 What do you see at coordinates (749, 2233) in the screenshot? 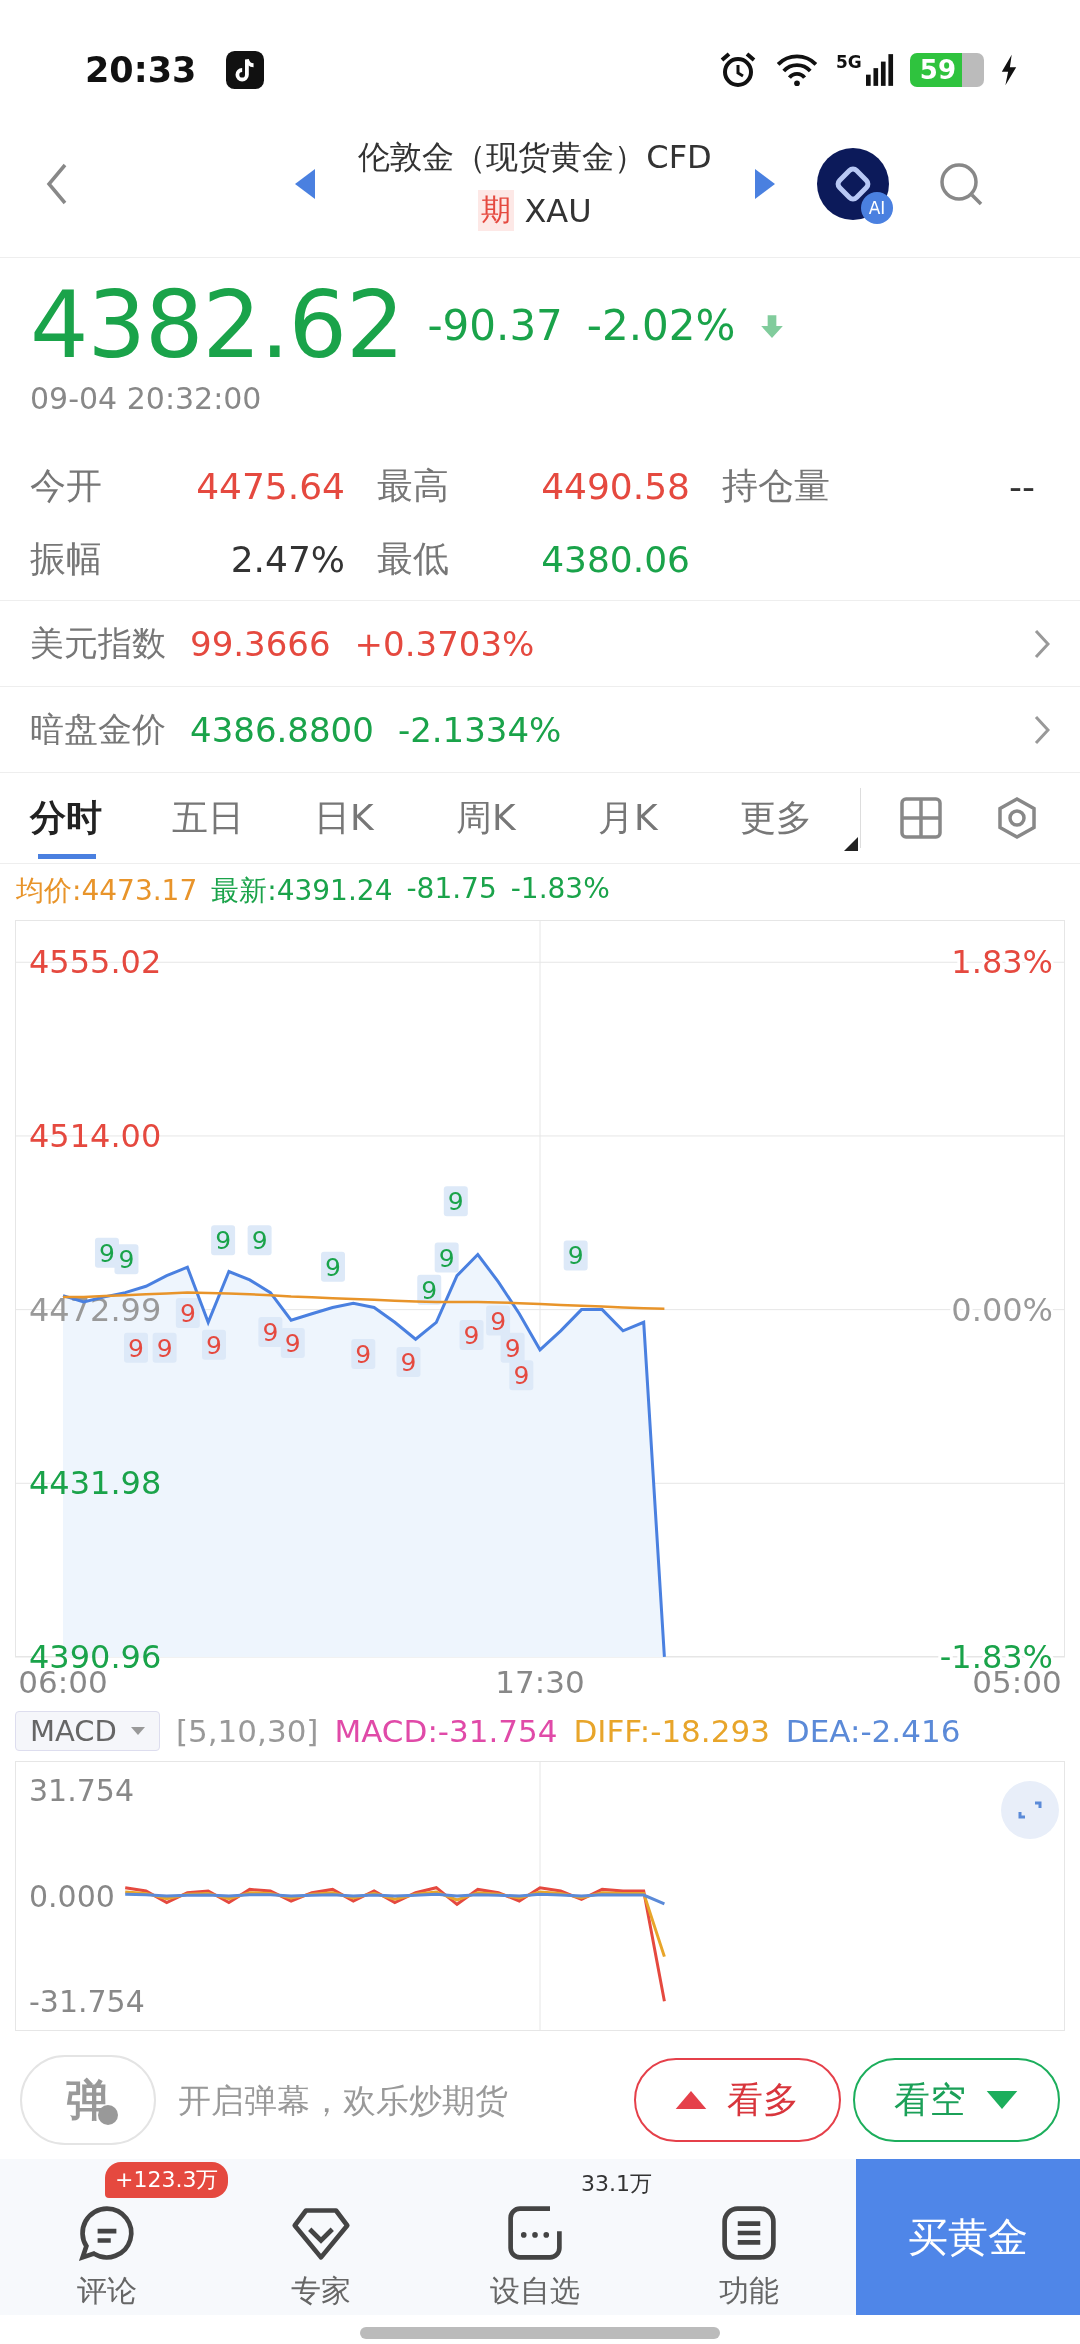
I see `menu-icon` at bounding box center [749, 2233].